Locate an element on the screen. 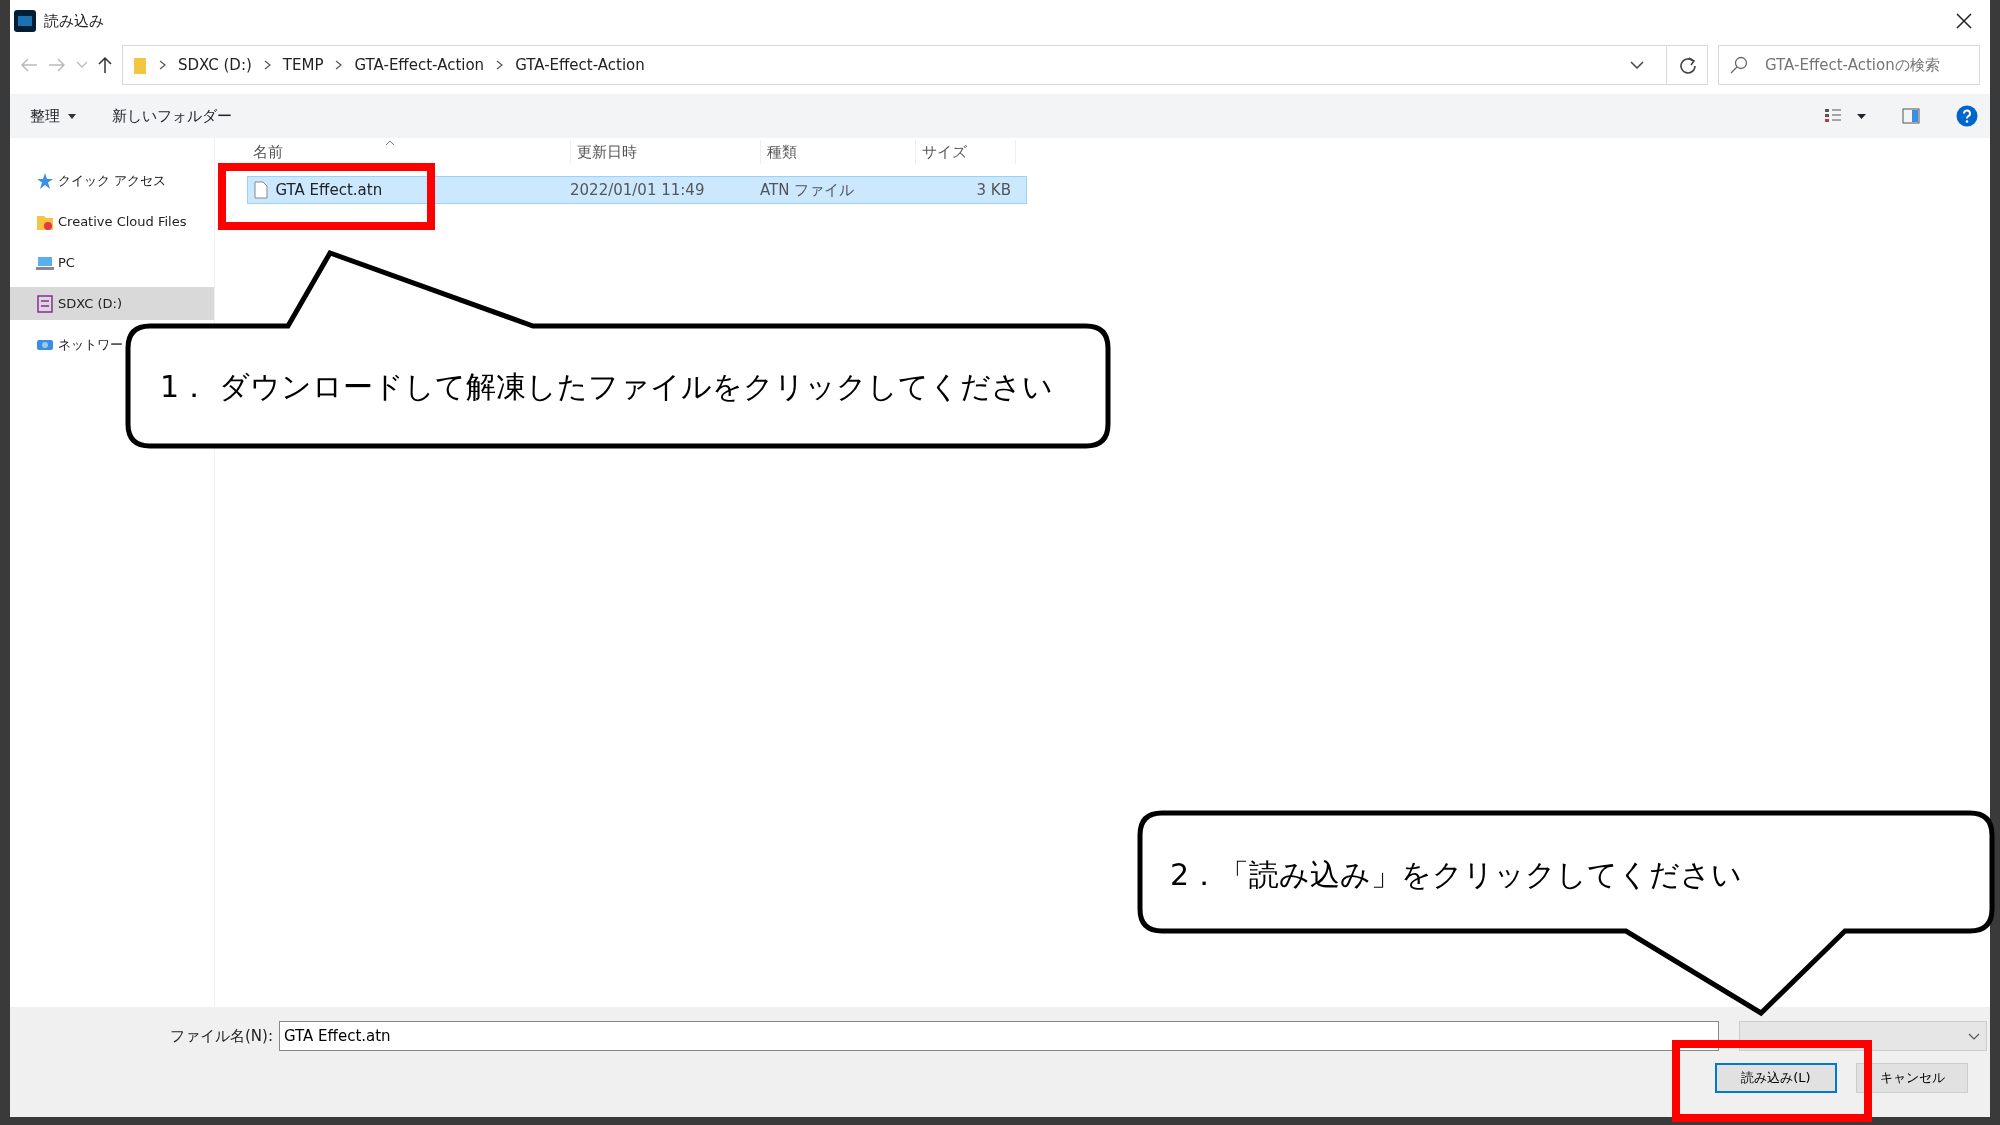 The image size is (2000, 1125). search-icon is located at coordinates (1739, 65).